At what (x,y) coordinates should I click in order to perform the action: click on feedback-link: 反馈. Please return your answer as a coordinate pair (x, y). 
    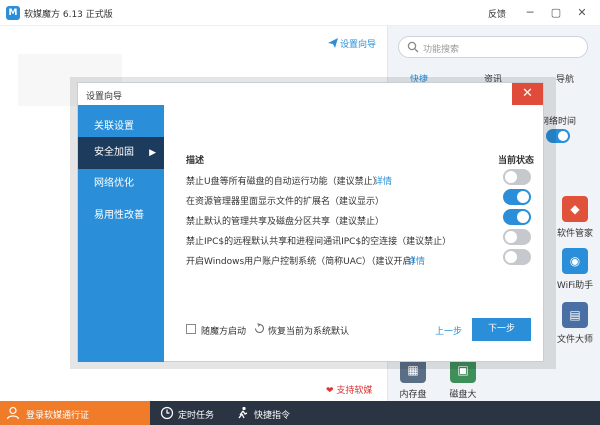
    Looking at the image, I should click on (497, 13).